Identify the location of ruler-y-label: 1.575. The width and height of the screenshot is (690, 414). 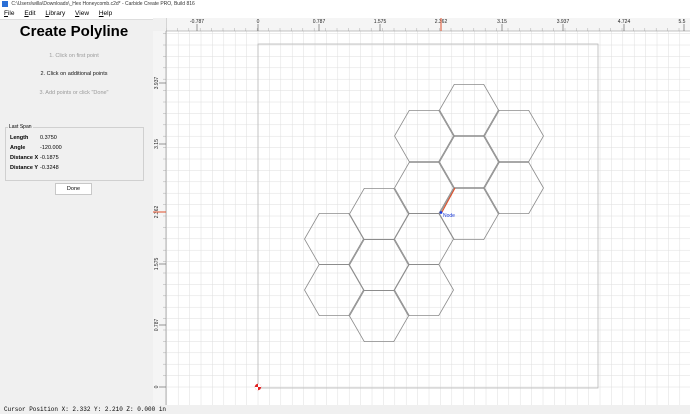
(157, 264).